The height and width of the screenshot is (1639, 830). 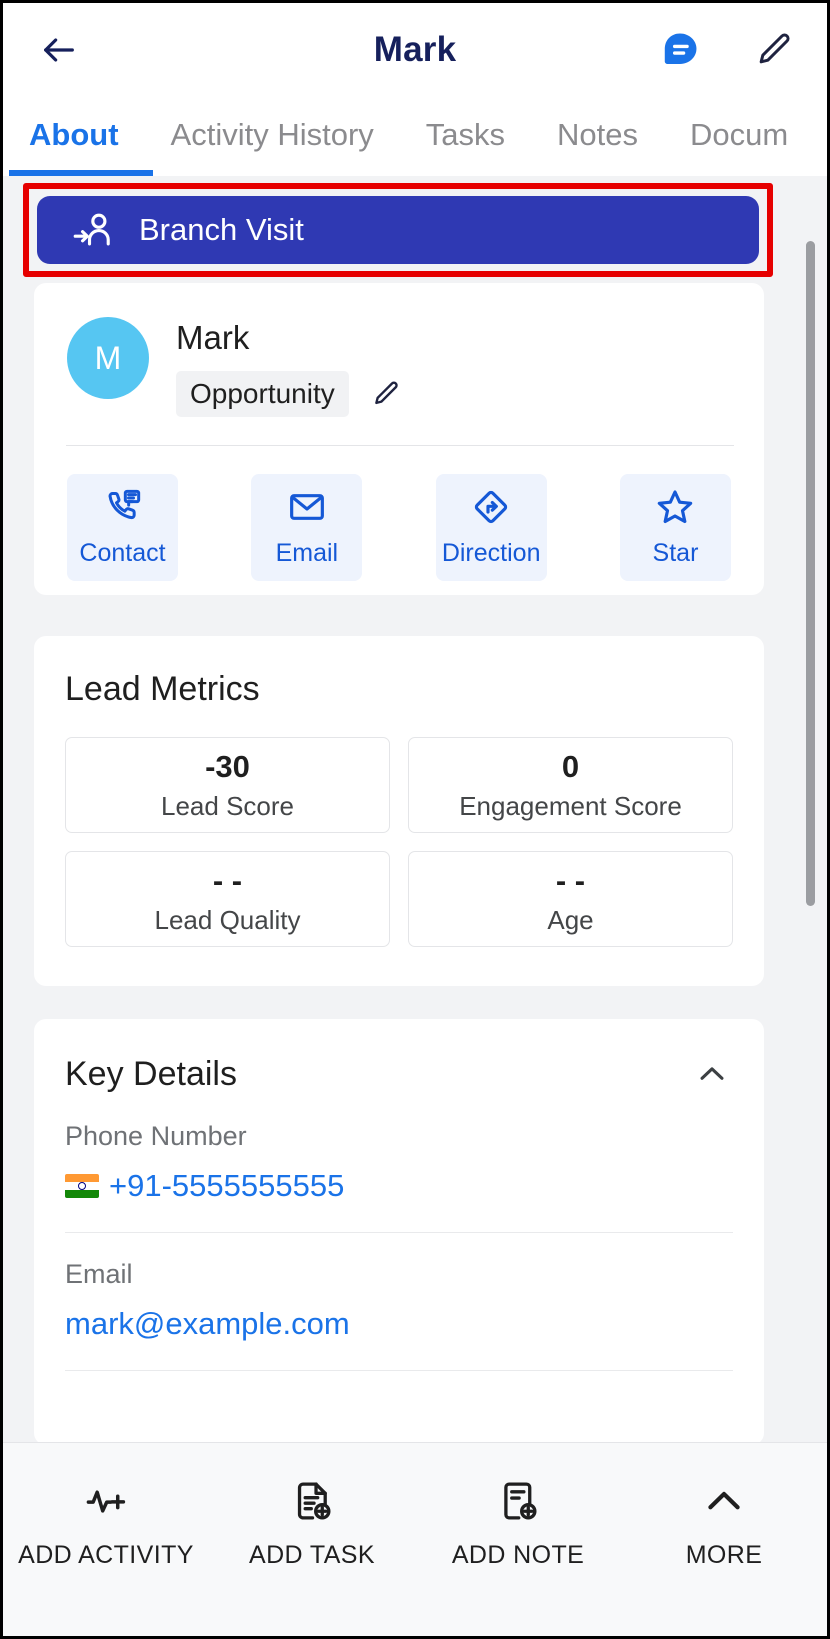 I want to click on key-detail-label: Email, so click(x=99, y=1274).